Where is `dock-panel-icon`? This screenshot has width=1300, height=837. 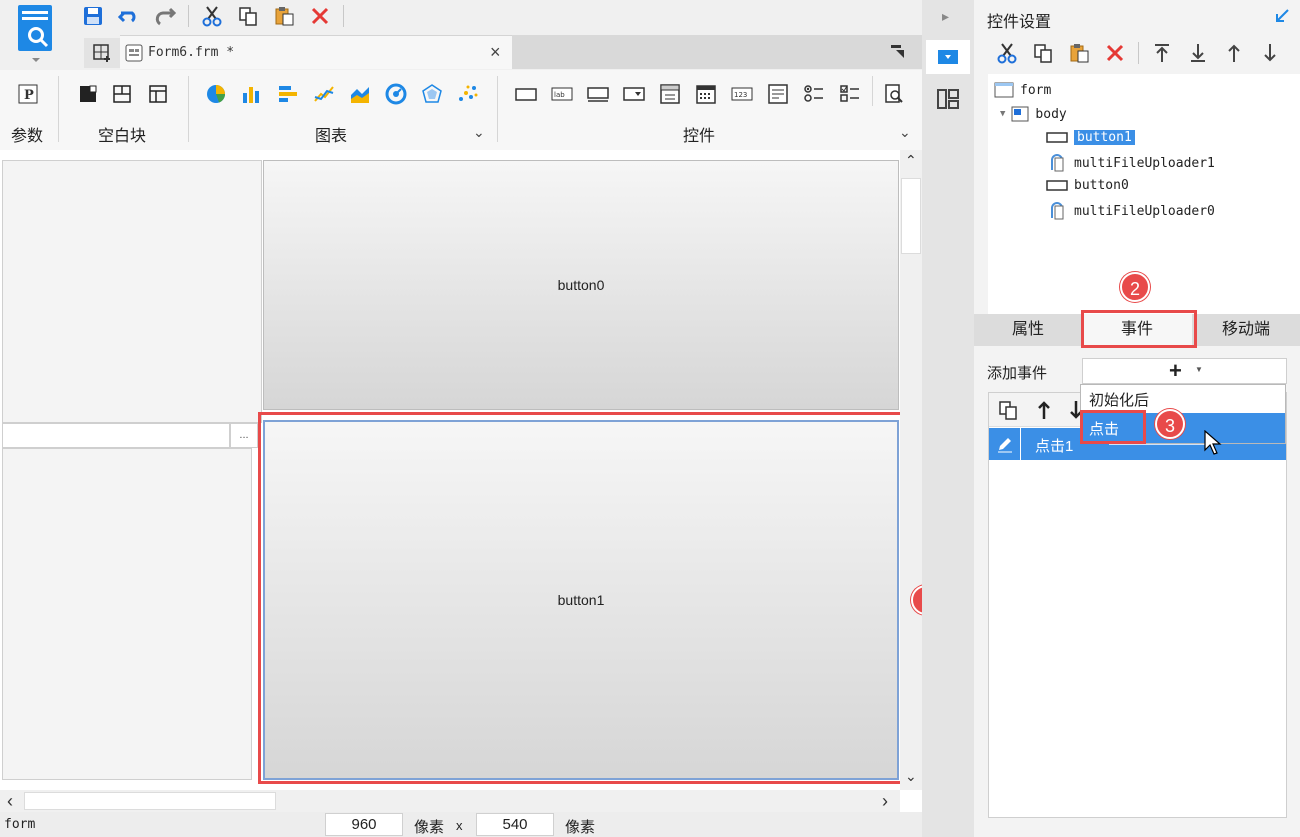
dock-panel-icon is located at coordinates (898, 51).